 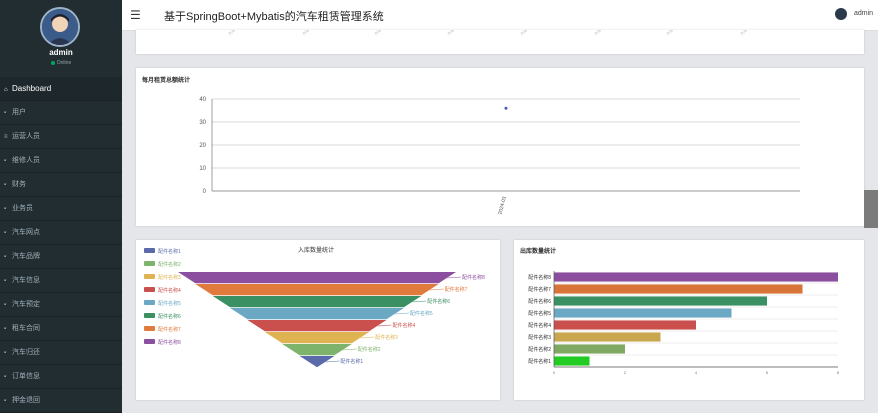 What do you see at coordinates (502, 205) in the screenshot?
I see `x-tick-label: 2024-03` at bounding box center [502, 205].